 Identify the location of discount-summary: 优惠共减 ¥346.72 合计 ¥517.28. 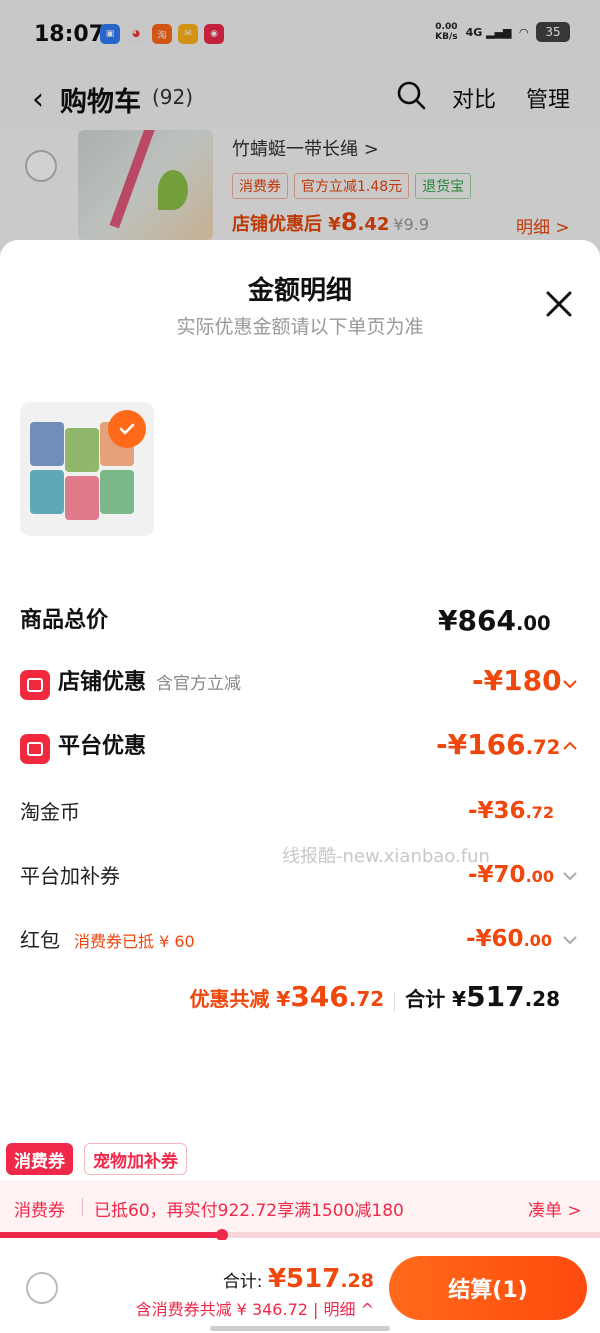
(280, 996).